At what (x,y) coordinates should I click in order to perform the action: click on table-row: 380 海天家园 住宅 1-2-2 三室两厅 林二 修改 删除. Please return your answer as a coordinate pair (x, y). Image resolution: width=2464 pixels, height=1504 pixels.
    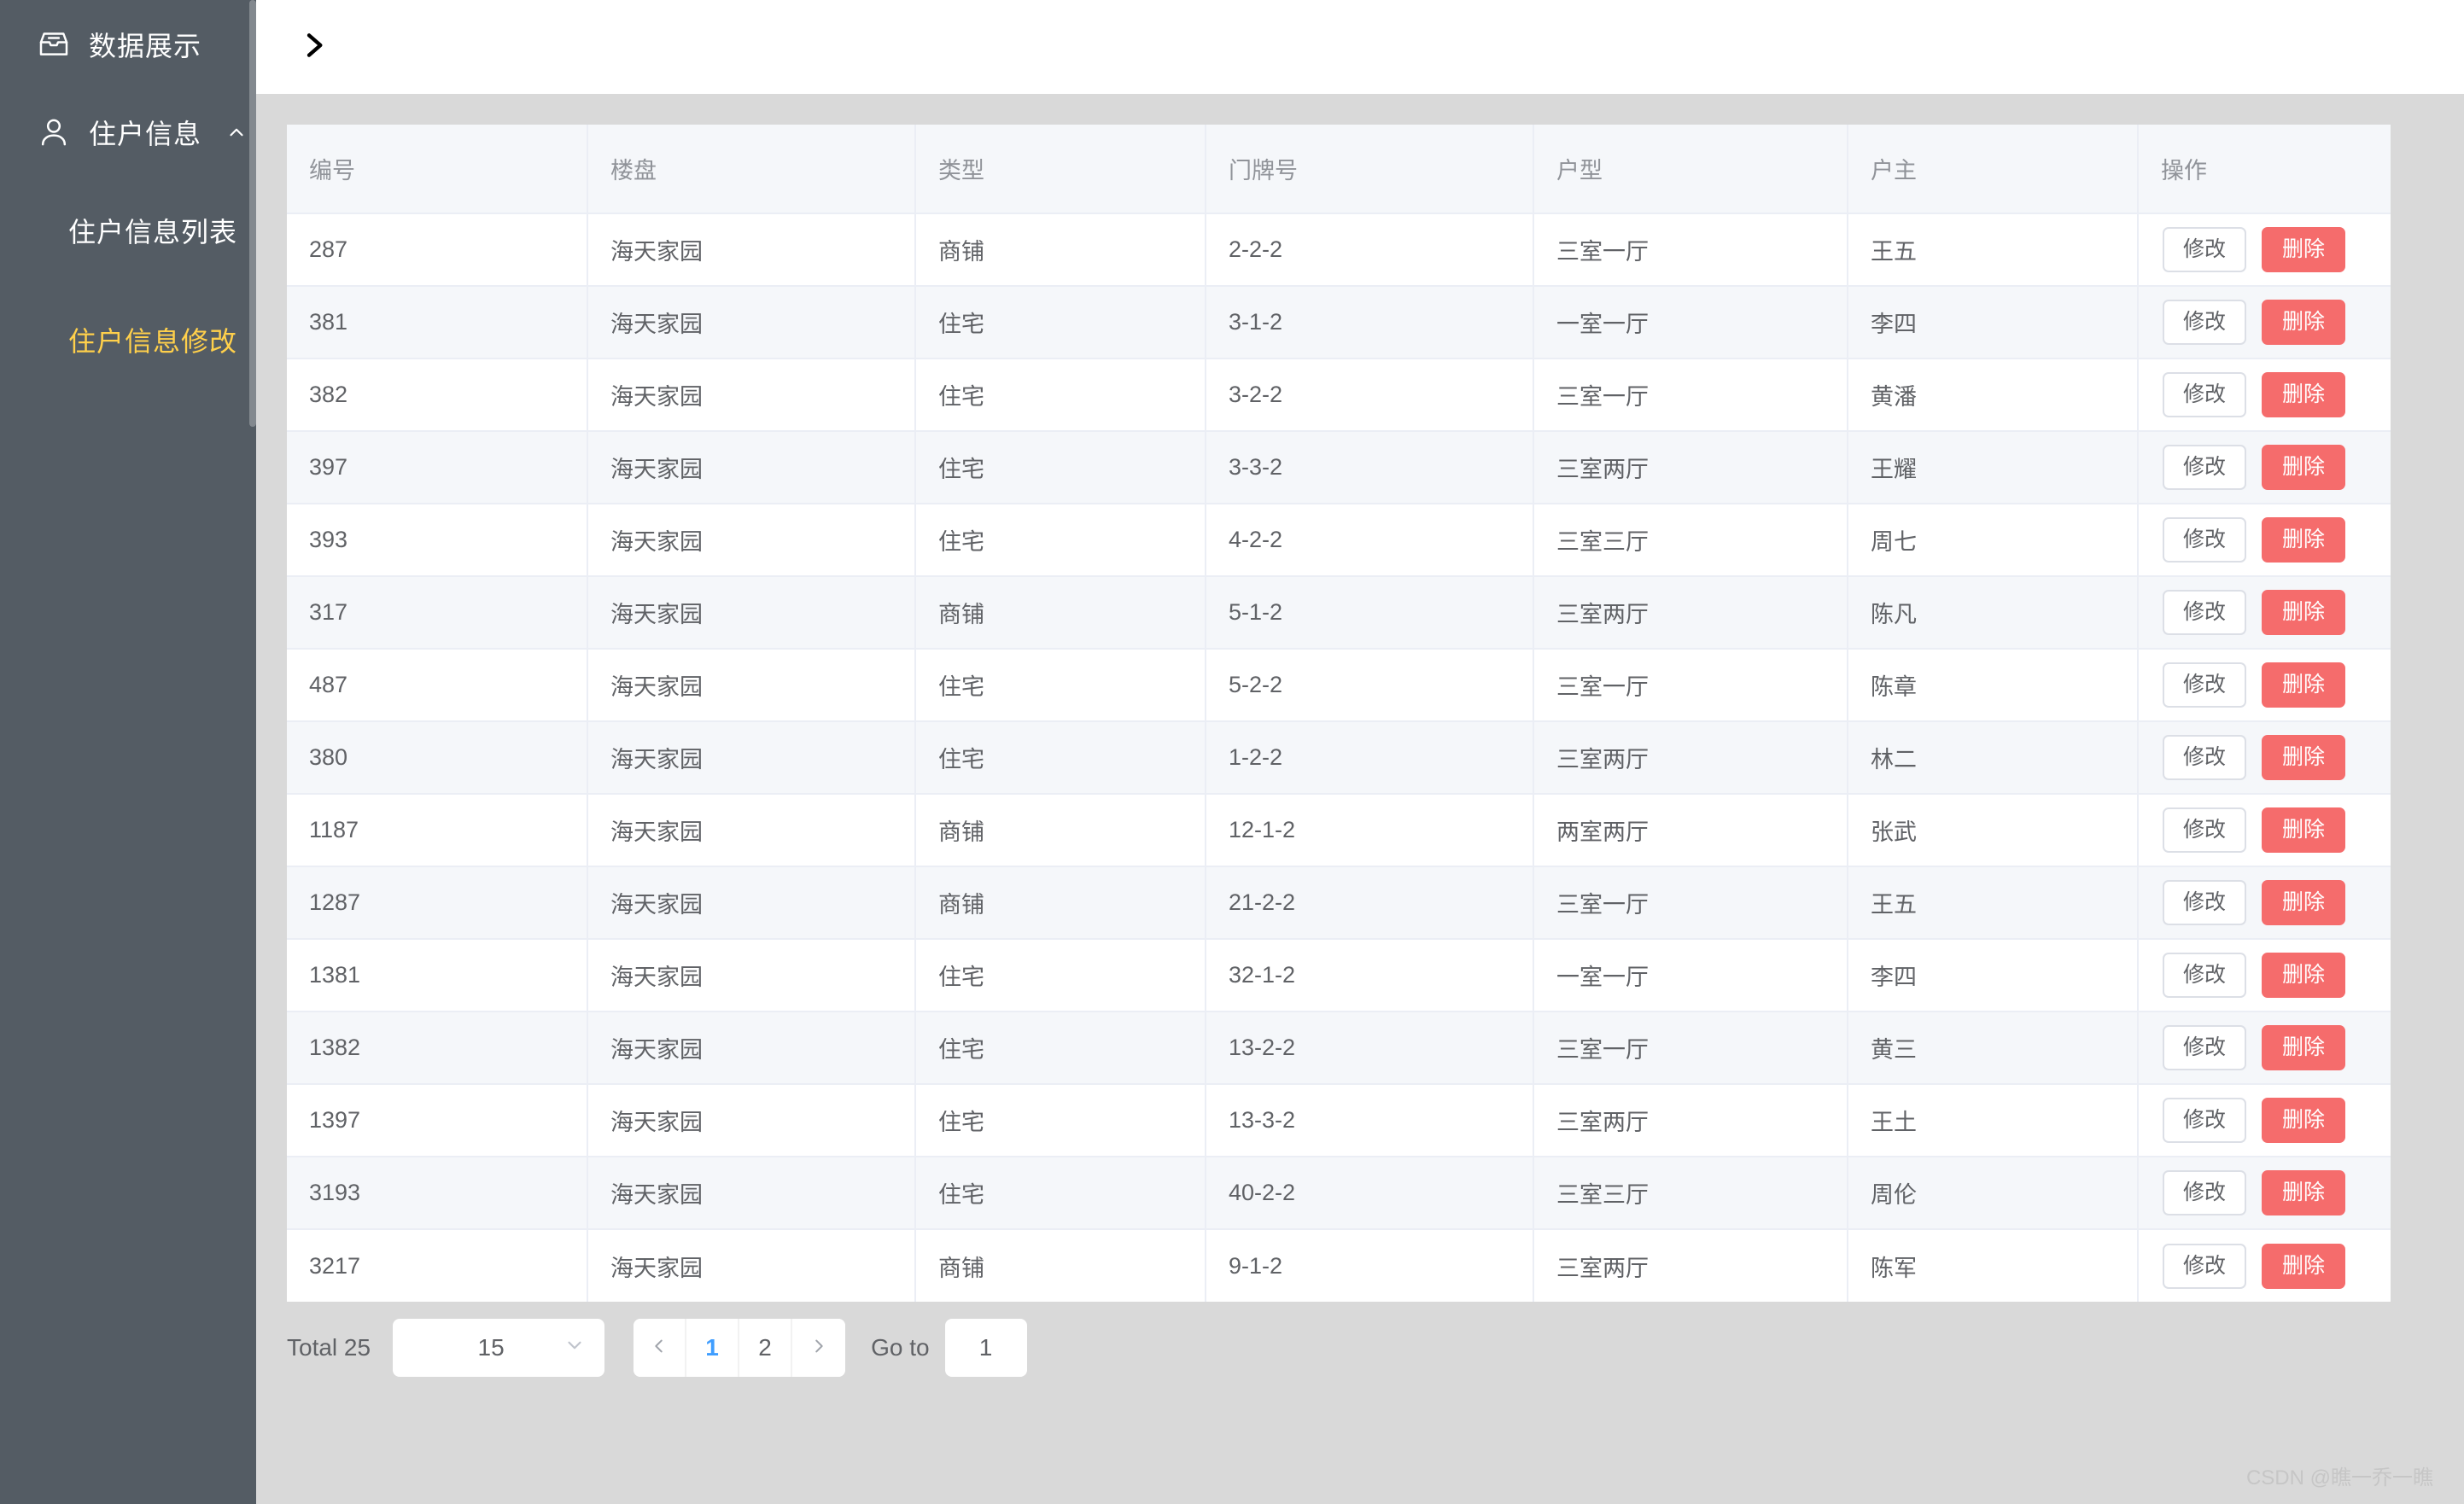
    Looking at the image, I should click on (1339, 758).